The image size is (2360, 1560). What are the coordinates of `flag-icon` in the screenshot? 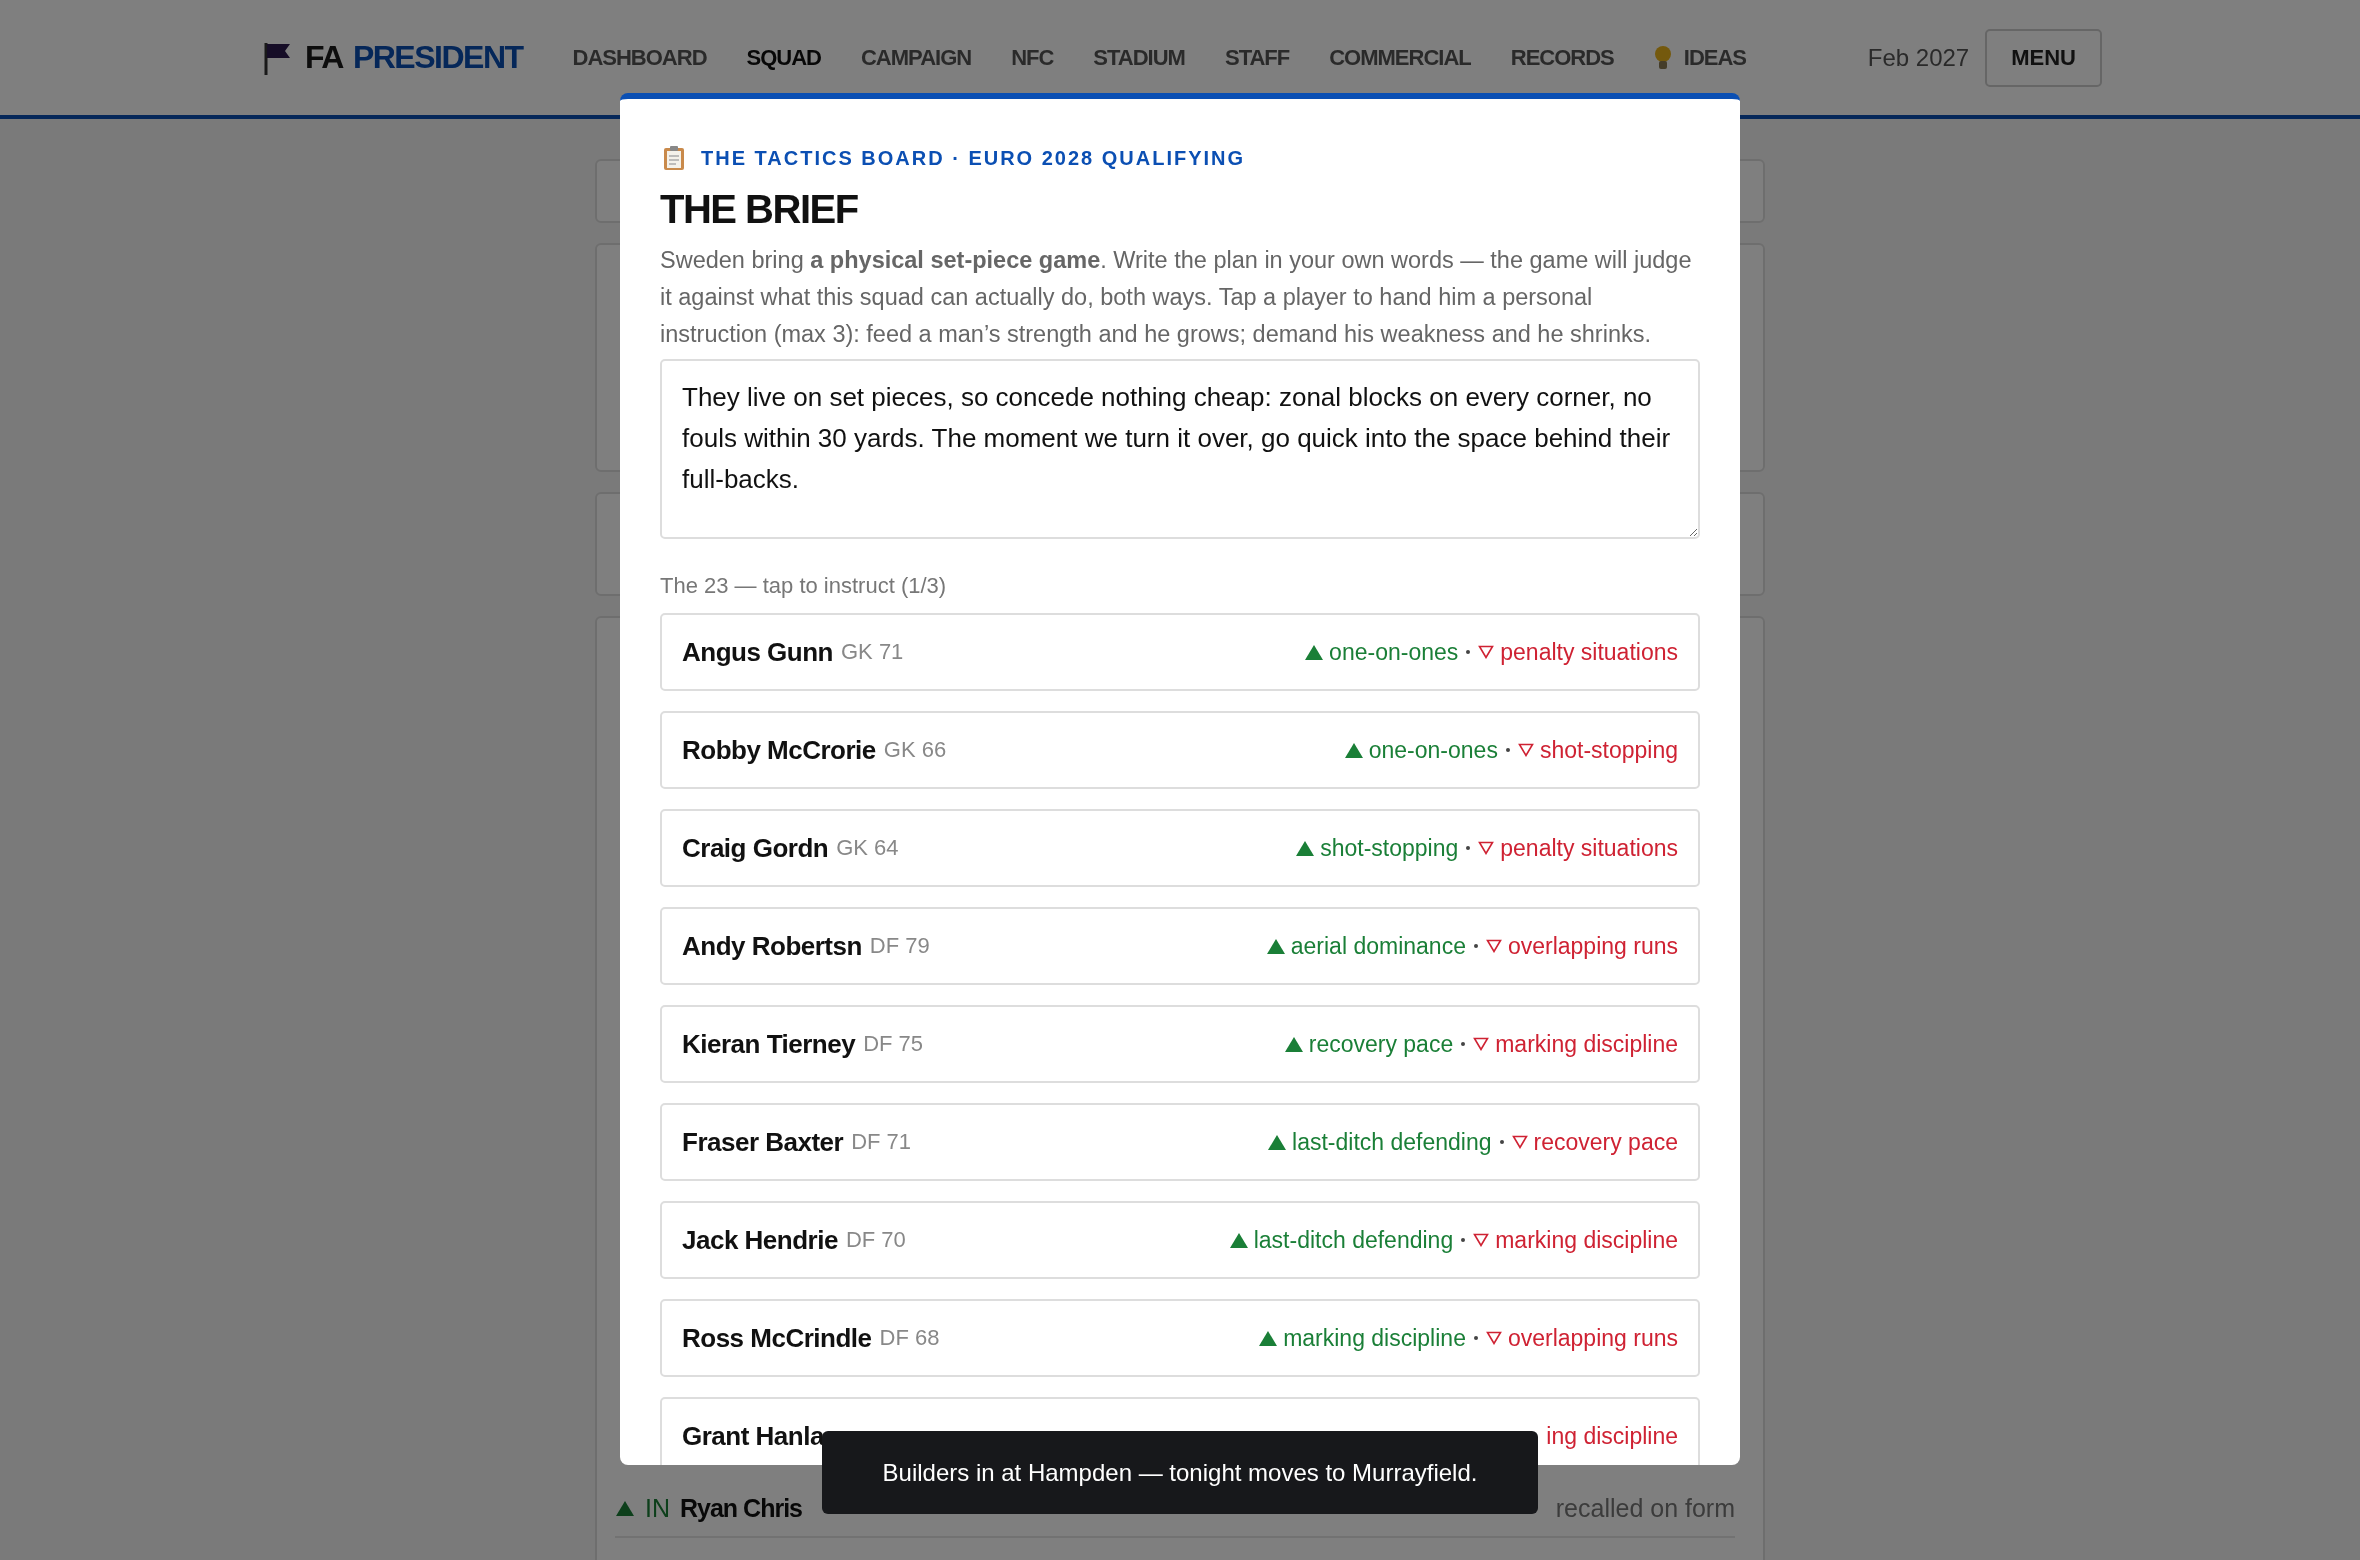 It's located at (278, 57).